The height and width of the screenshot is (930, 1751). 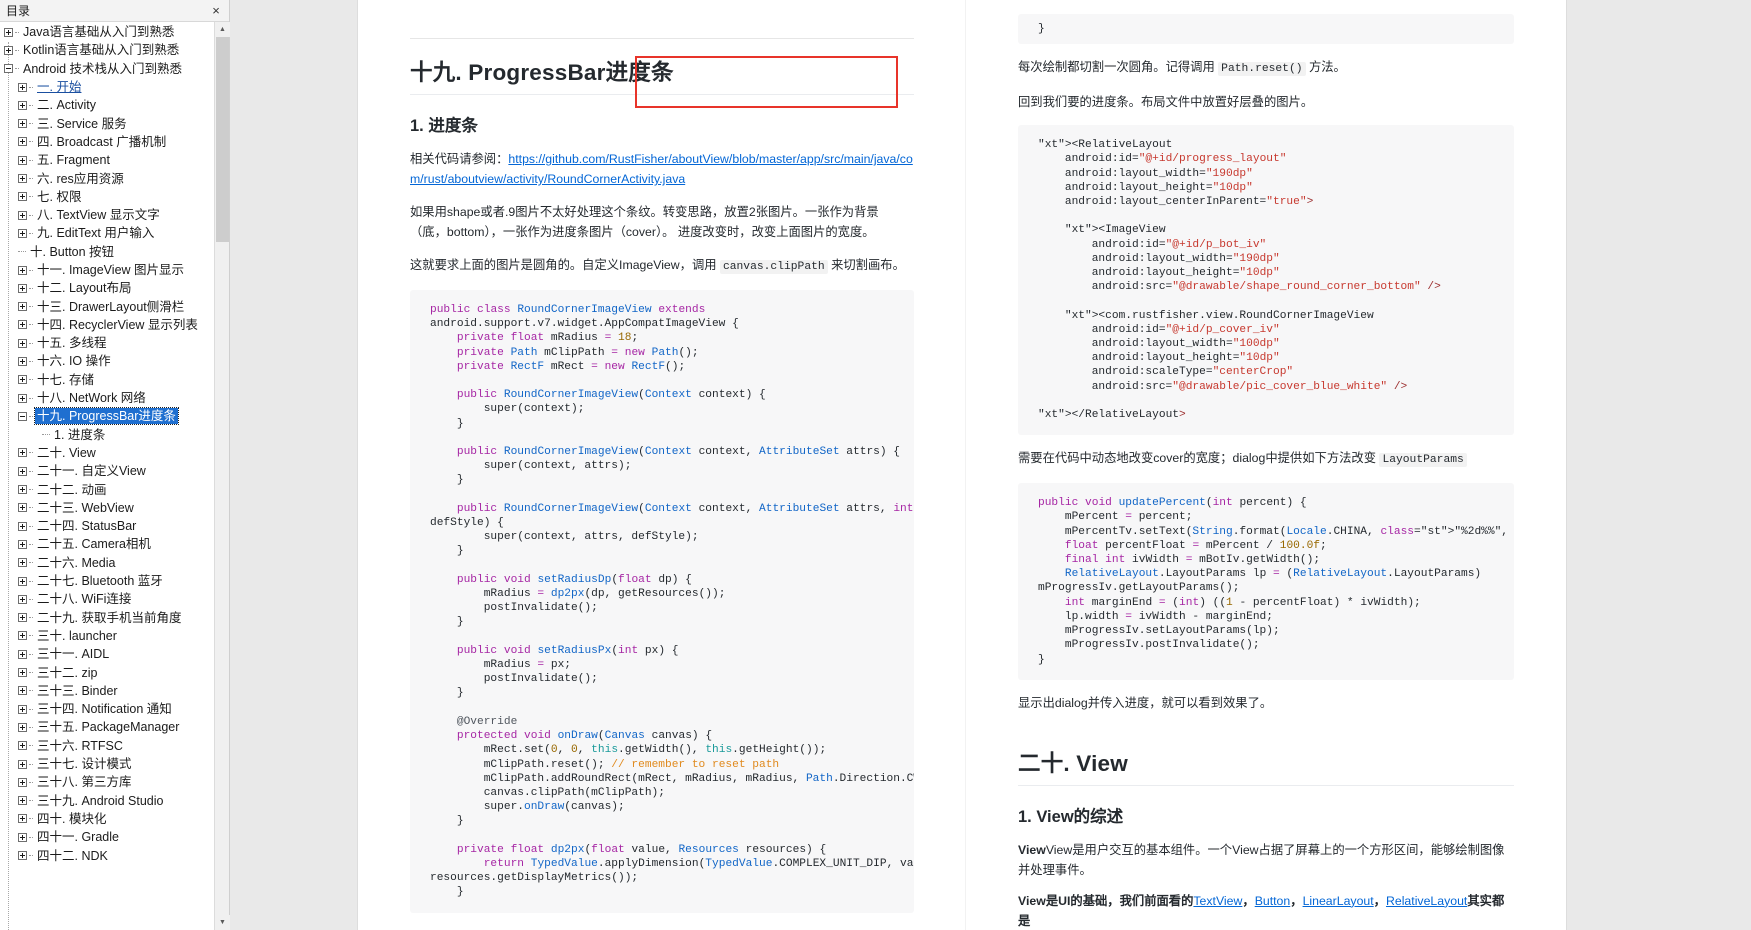 What do you see at coordinates (1426, 901) in the screenshot?
I see `relativelayout-link: RelativeLayout` at bounding box center [1426, 901].